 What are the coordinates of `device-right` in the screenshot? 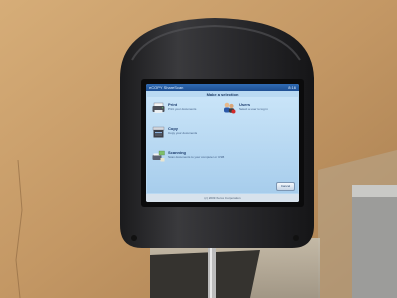 It's located at (374, 241).